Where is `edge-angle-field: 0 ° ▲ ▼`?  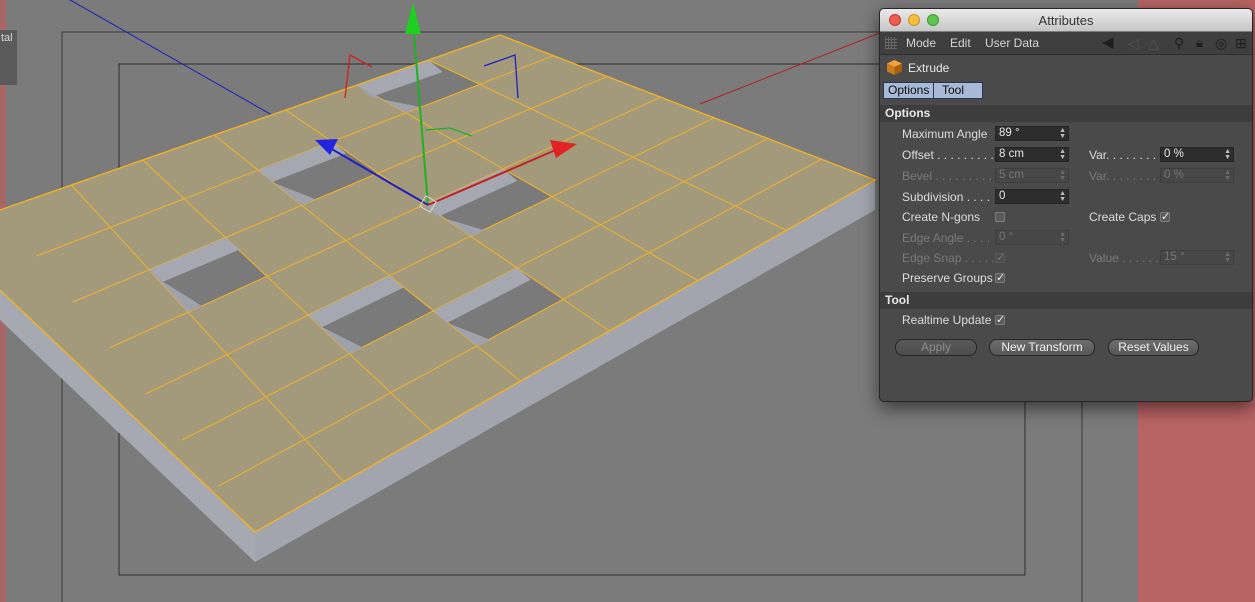 edge-angle-field: 0 ° ▲ ▼ is located at coordinates (1032, 237).